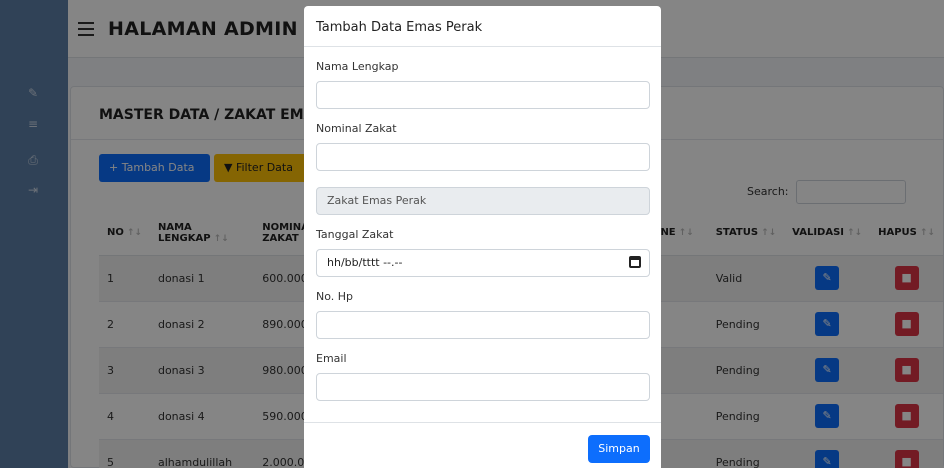 The width and height of the screenshot is (944, 468). What do you see at coordinates (635, 262) in the screenshot?
I see `calendar-icon` at bounding box center [635, 262].